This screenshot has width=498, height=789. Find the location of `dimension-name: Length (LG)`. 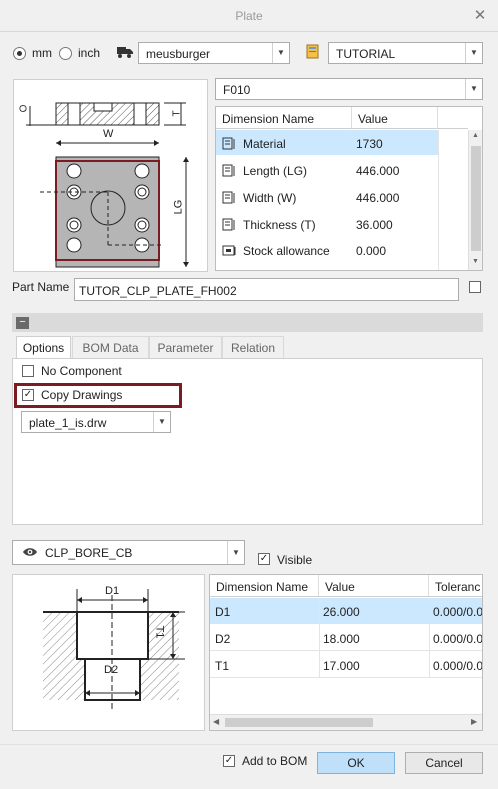

dimension-name: Length (LG) is located at coordinates (275, 171).